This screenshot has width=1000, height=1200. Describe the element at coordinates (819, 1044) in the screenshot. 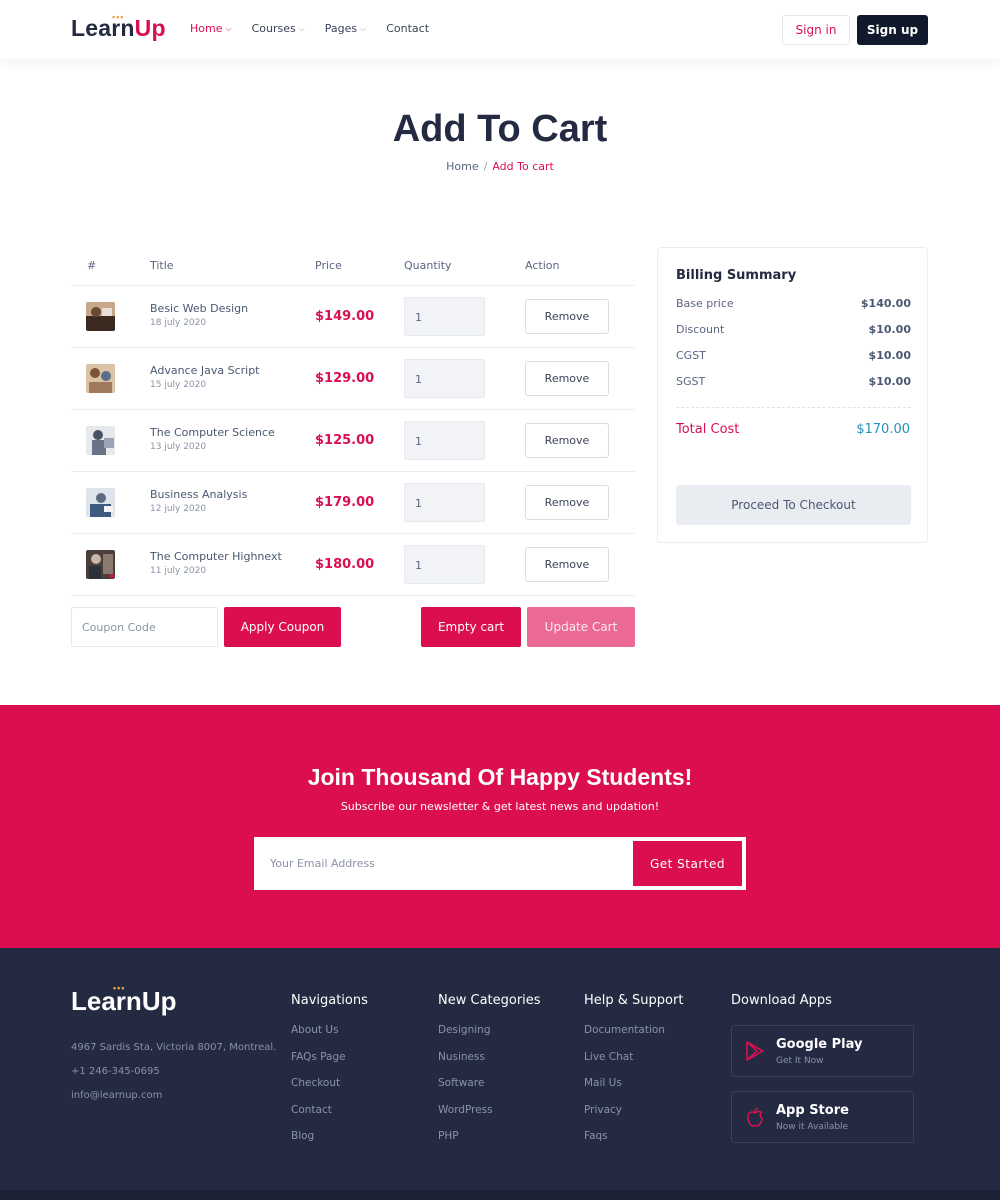

I see `store-name: Google Play` at that location.